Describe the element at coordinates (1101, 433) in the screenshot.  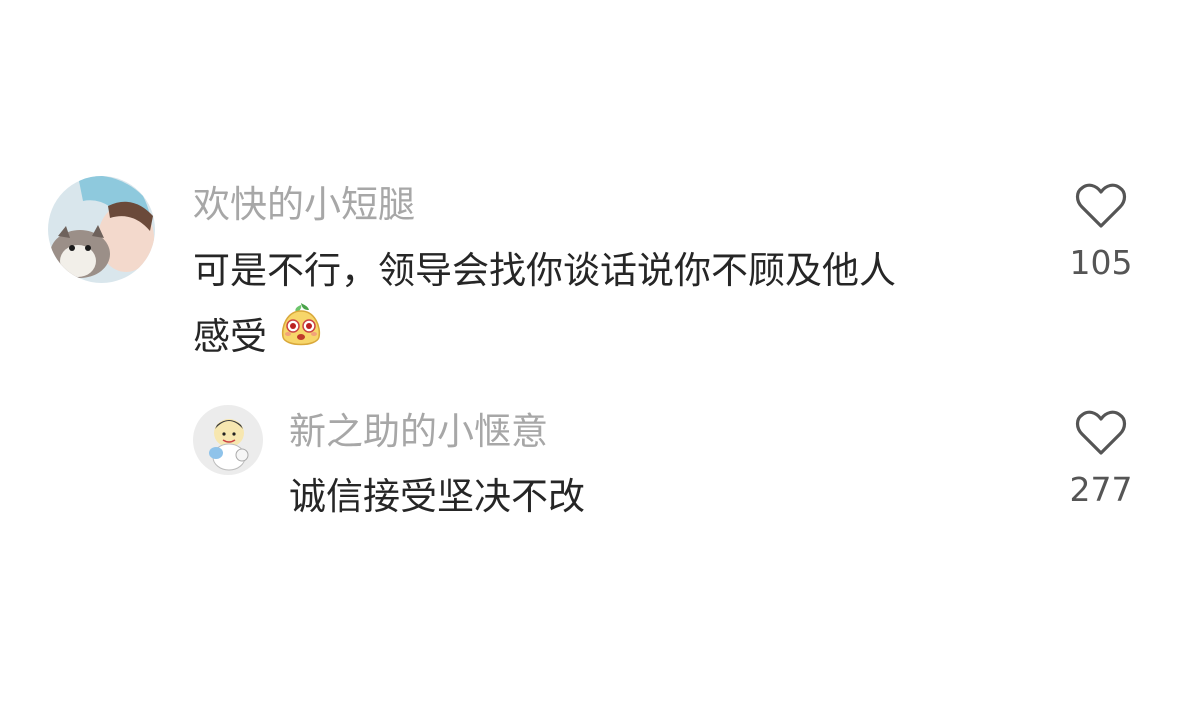
I see `heart-icon` at that location.